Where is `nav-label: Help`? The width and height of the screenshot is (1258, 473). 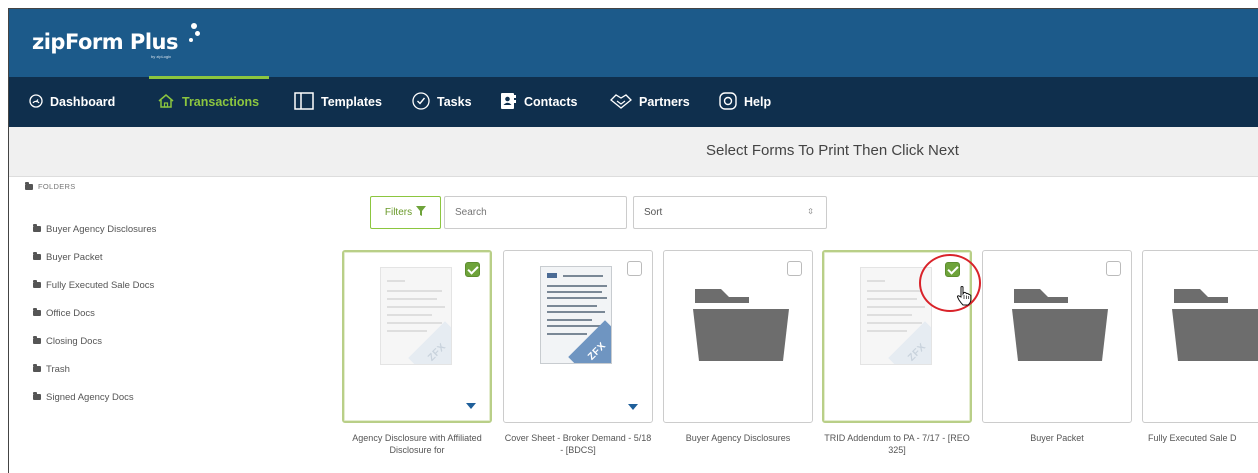 nav-label: Help is located at coordinates (758, 102).